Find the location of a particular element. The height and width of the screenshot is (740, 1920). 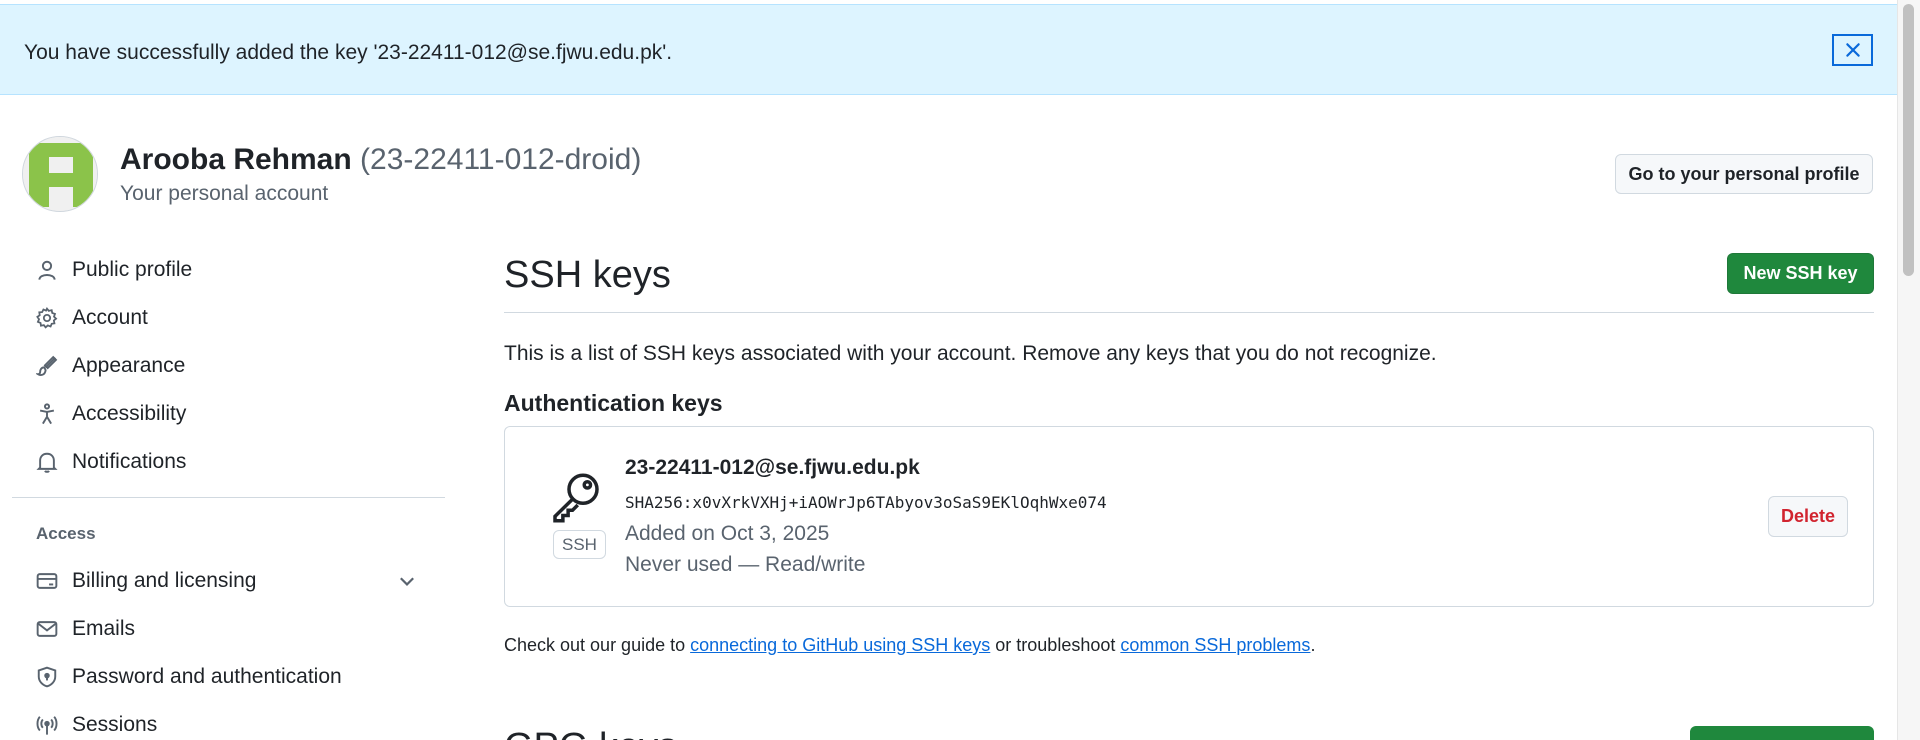

mail-icon is located at coordinates (47, 629).